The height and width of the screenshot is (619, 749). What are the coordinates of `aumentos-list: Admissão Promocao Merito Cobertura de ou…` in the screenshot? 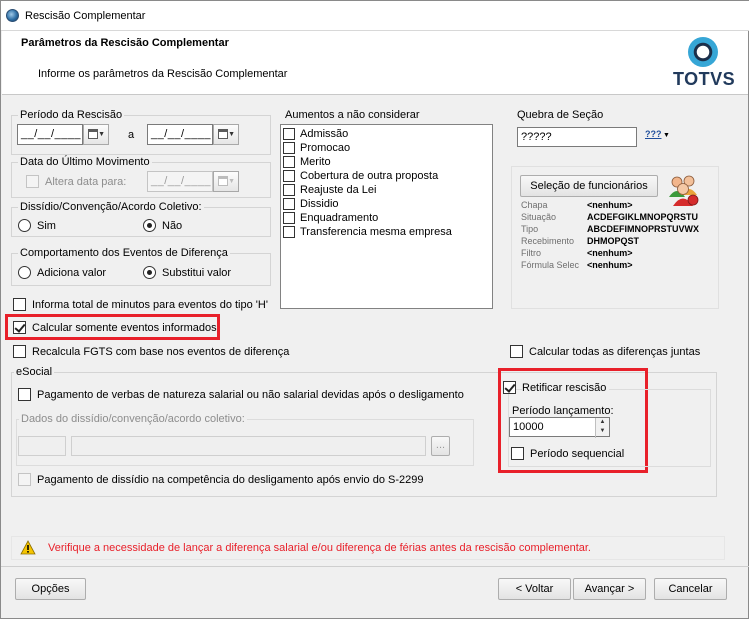 It's located at (386, 216).